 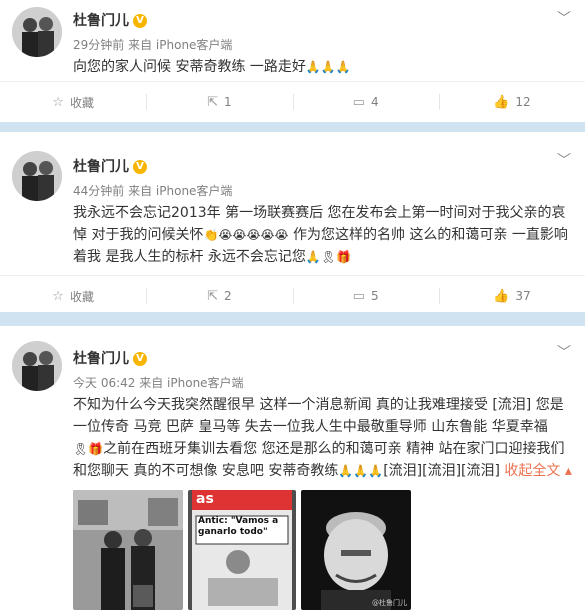 I want to click on post-text: 向您的家人问候 安蒂奇教练 一路走好🙏🙏🙏, so click(x=323, y=67).